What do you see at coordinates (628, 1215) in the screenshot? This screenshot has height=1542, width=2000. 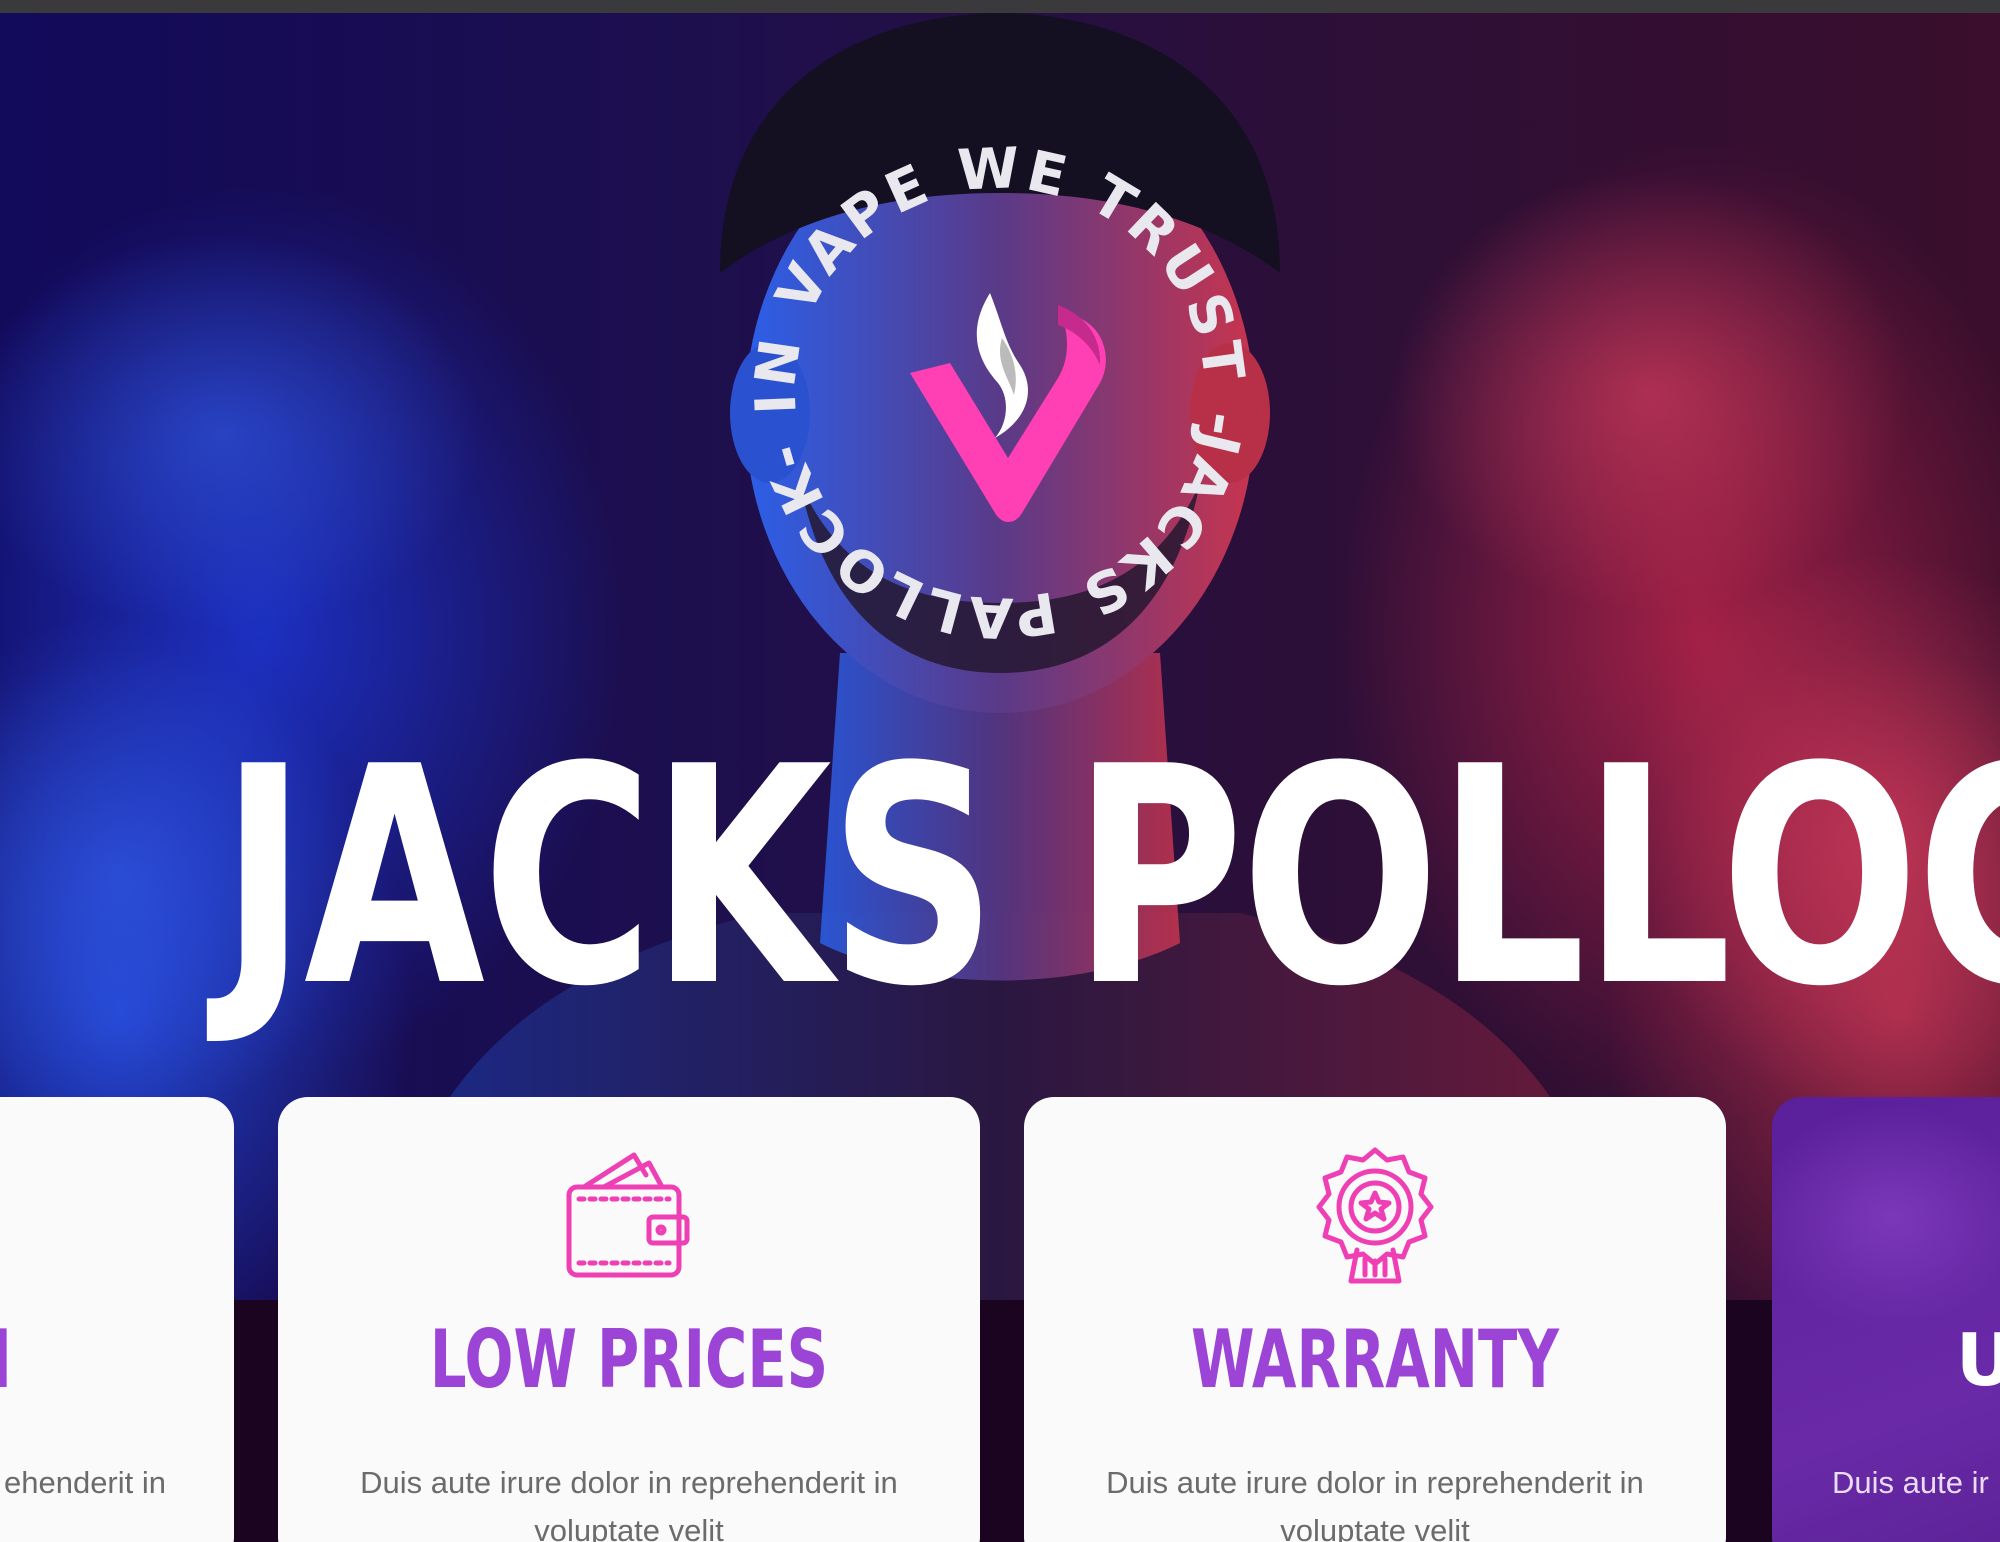 I see `wallet-icon` at bounding box center [628, 1215].